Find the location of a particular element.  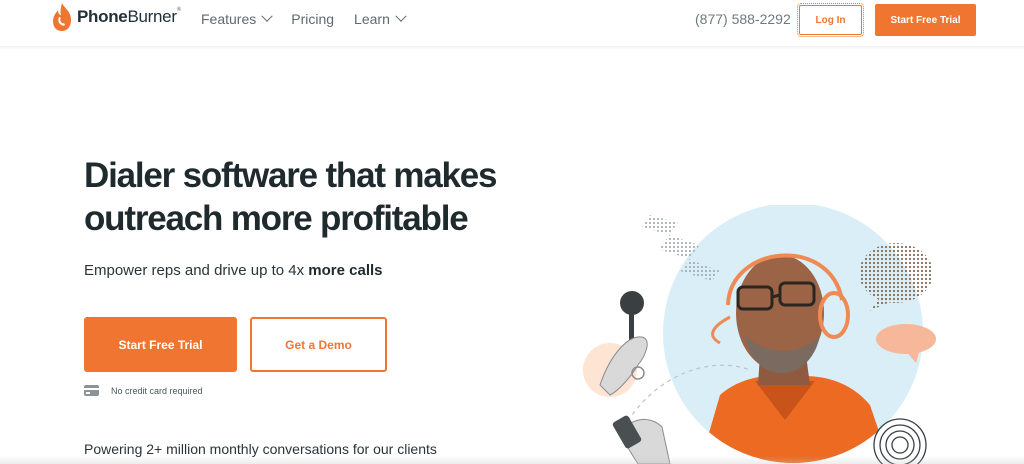

nav-item-learn: Learn is located at coordinates (380, 18).